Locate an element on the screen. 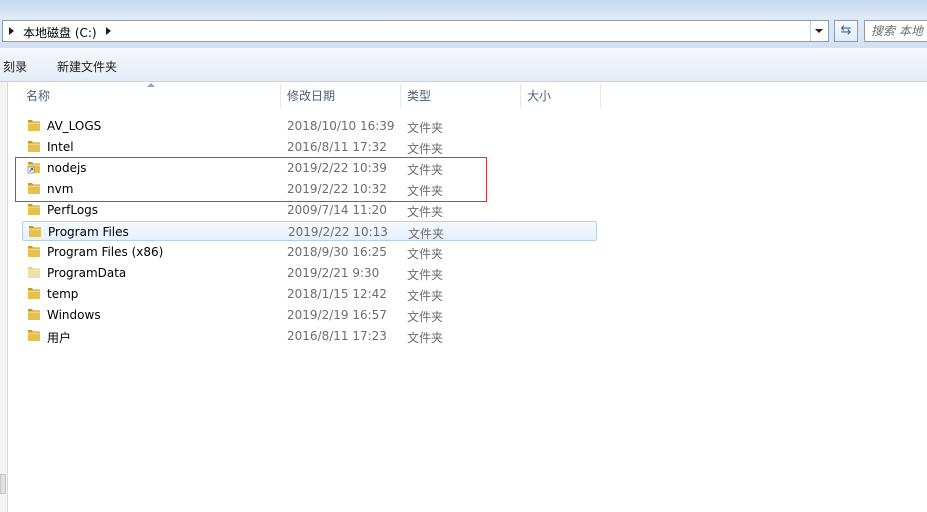  file-row: temp 2018/1/15 12:42 文件夹 is located at coordinates (309, 294).